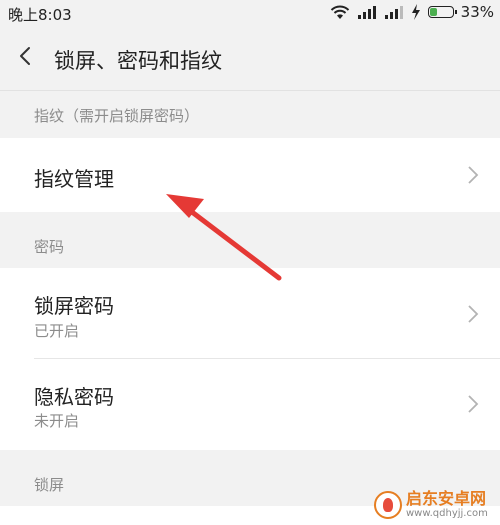 The height and width of the screenshot is (525, 500). I want to click on section-label-lockscreen: 锁屏, so click(49, 485).